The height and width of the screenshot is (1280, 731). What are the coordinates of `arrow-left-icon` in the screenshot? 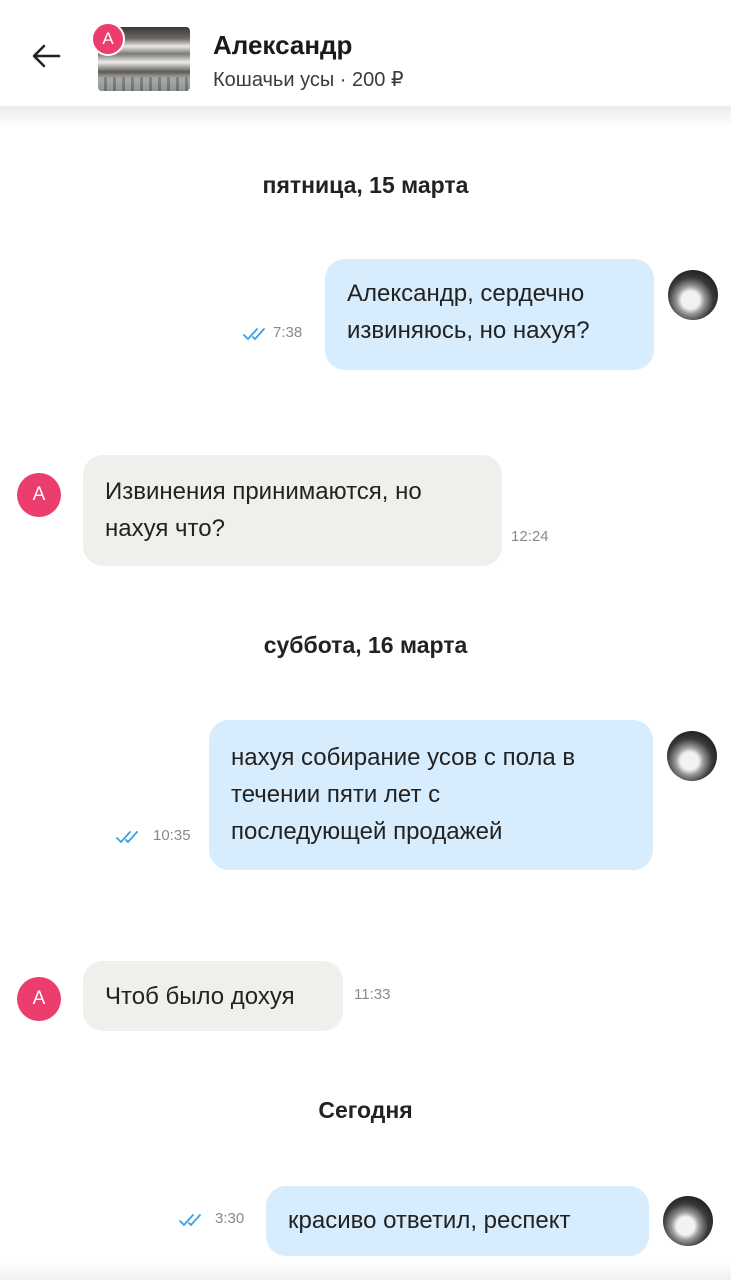 It's located at (46, 56).